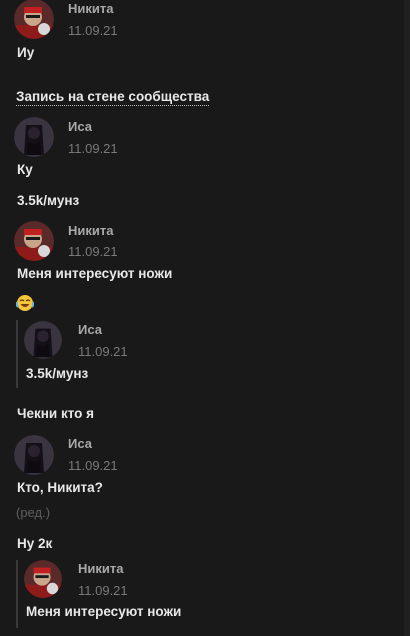  What do you see at coordinates (57, 373) in the screenshot?
I see `reply-text: 3.5k/мунз` at bounding box center [57, 373].